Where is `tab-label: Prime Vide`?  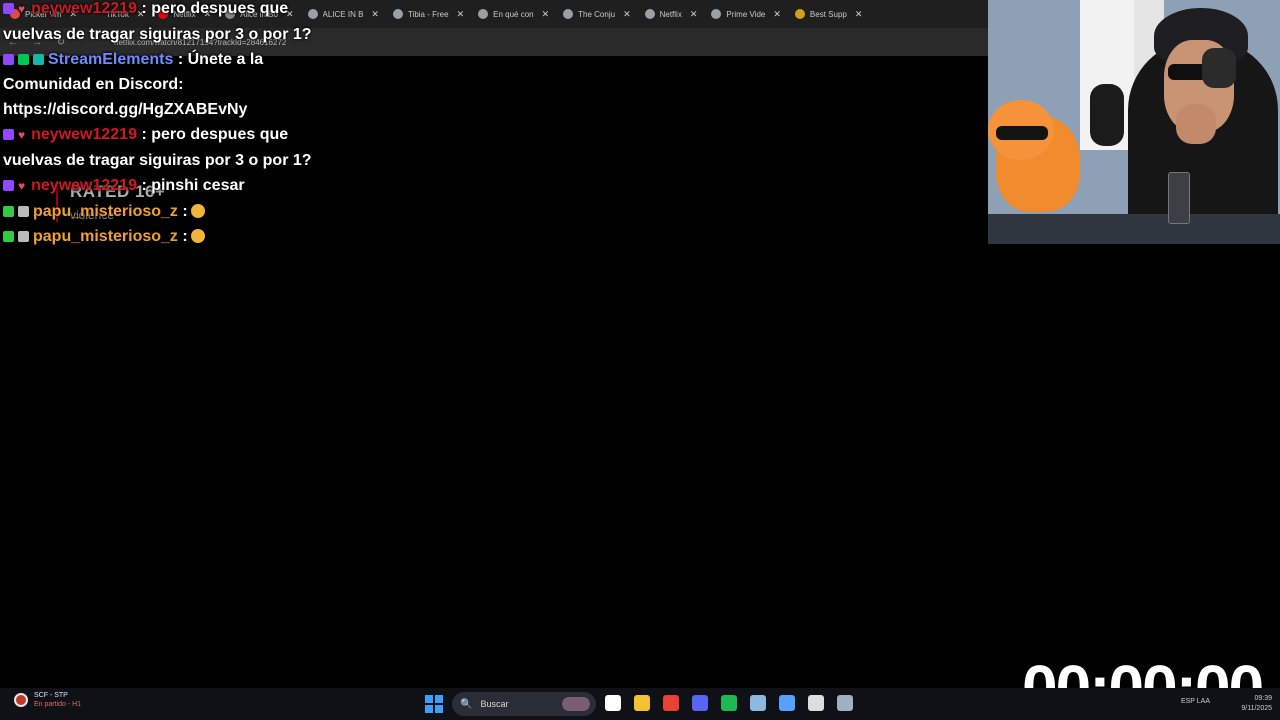 tab-label: Prime Vide is located at coordinates (746, 14).